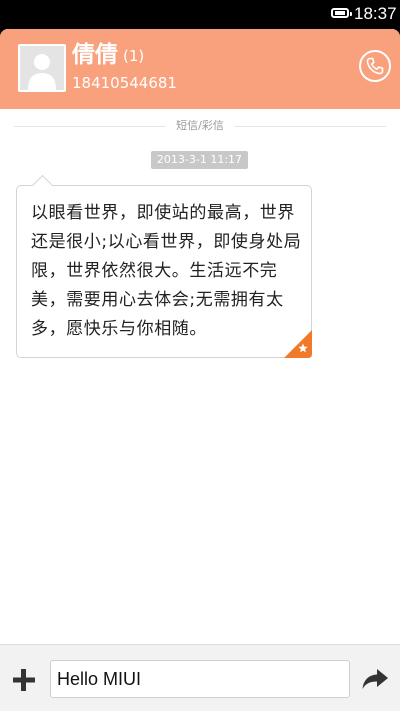 The width and height of the screenshot is (400, 711). I want to click on divider-line-right, so click(310, 126).